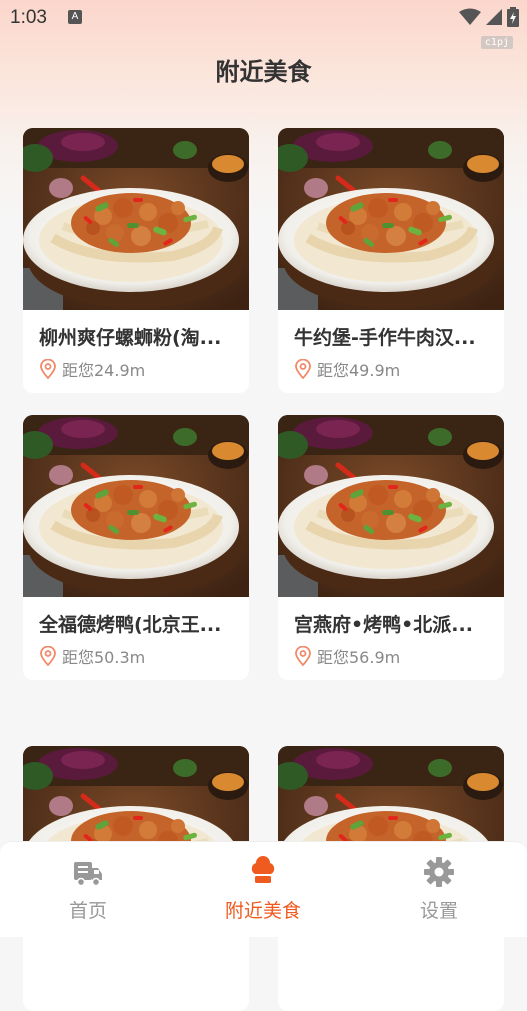  I want to click on restaurant-card: 柳州爽仔螺蛳粉(淘... 距您24.9m, so click(136, 260).